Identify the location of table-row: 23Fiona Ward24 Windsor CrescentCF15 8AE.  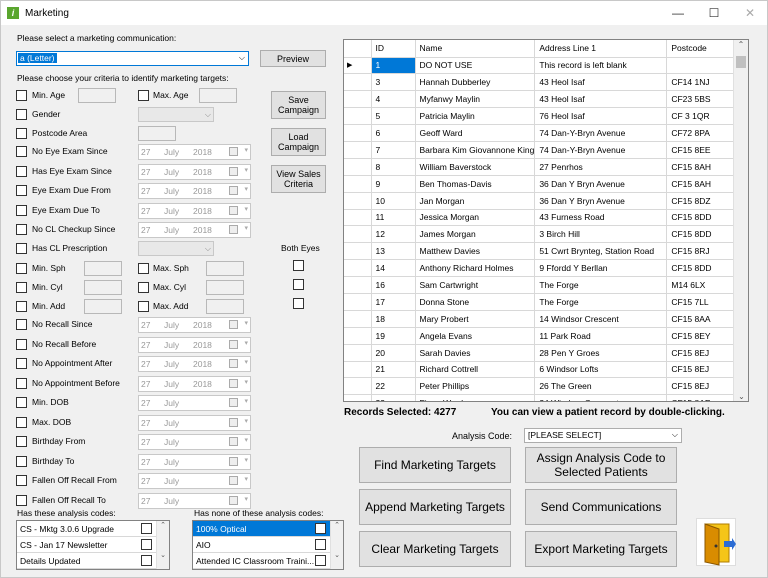
(542, 397).